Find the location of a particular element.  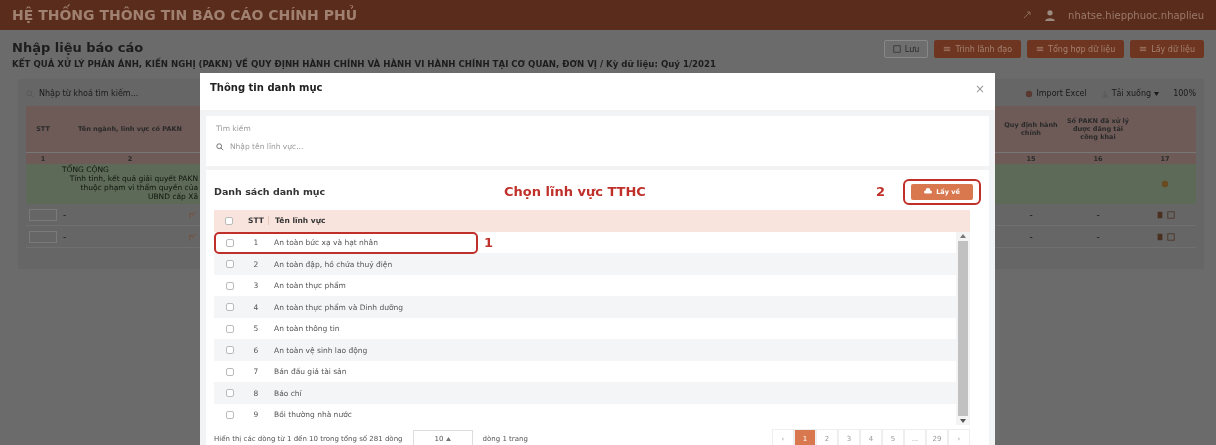

modal-title: Thông tin danh mục is located at coordinates (266, 88).